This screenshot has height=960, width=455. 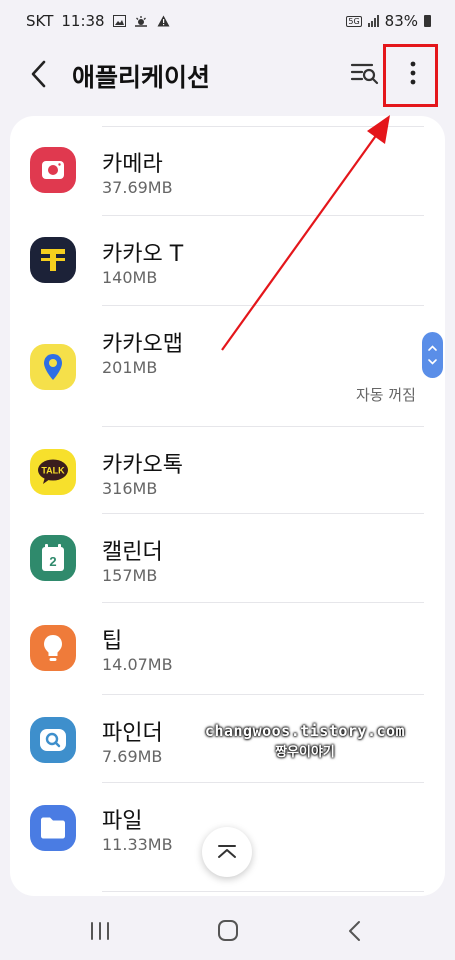 What do you see at coordinates (305, 752) in the screenshot?
I see `watermark-name: 짱우이야기` at bounding box center [305, 752].